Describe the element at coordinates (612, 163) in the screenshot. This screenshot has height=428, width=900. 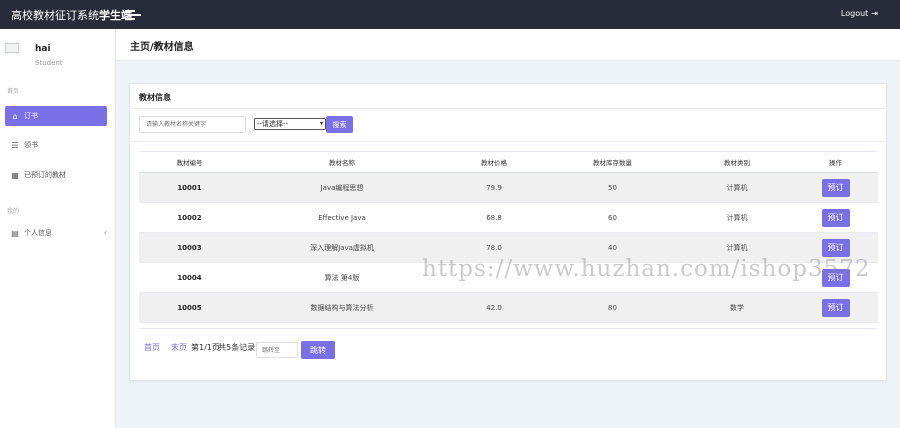
I see `column-header: 教材库存数量` at that location.